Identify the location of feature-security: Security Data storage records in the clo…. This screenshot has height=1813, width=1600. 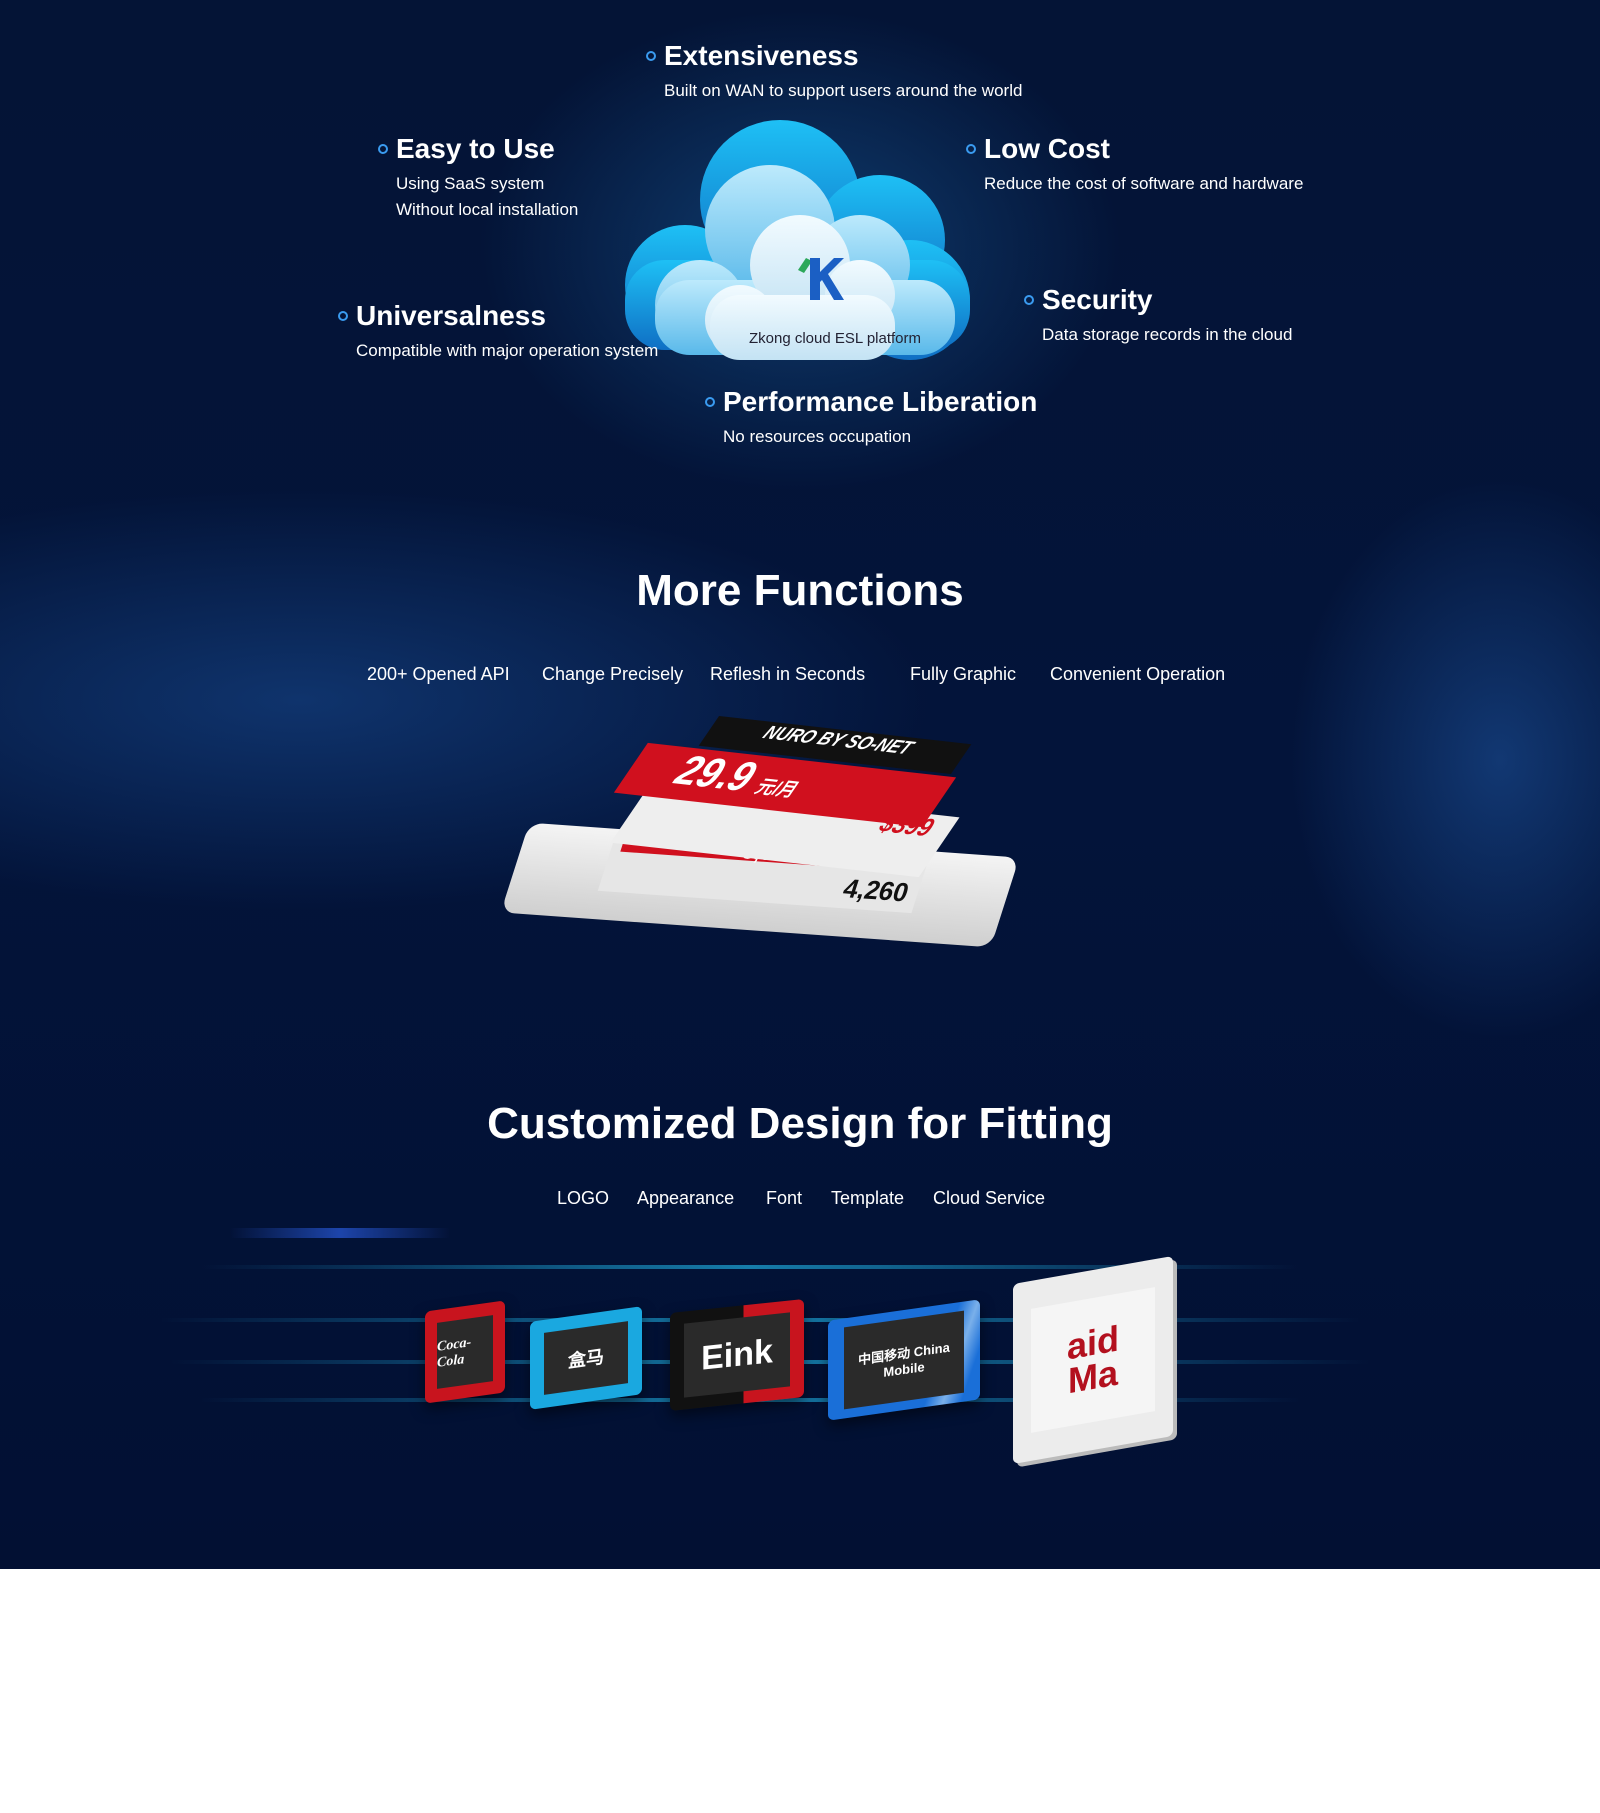
(1158, 316).